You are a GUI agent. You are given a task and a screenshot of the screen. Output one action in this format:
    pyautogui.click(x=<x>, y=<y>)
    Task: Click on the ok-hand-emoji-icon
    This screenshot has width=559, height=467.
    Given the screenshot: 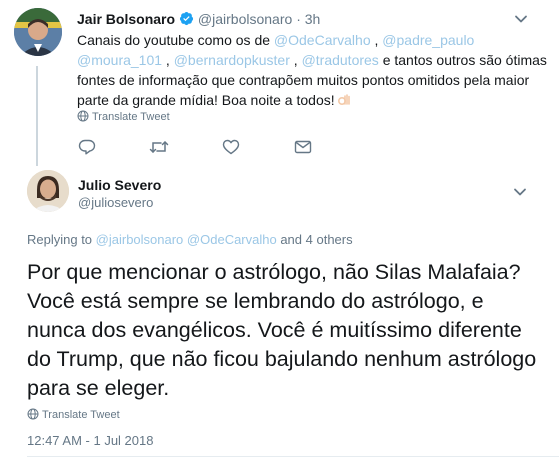 What is the action you would take?
    pyautogui.click(x=344, y=99)
    